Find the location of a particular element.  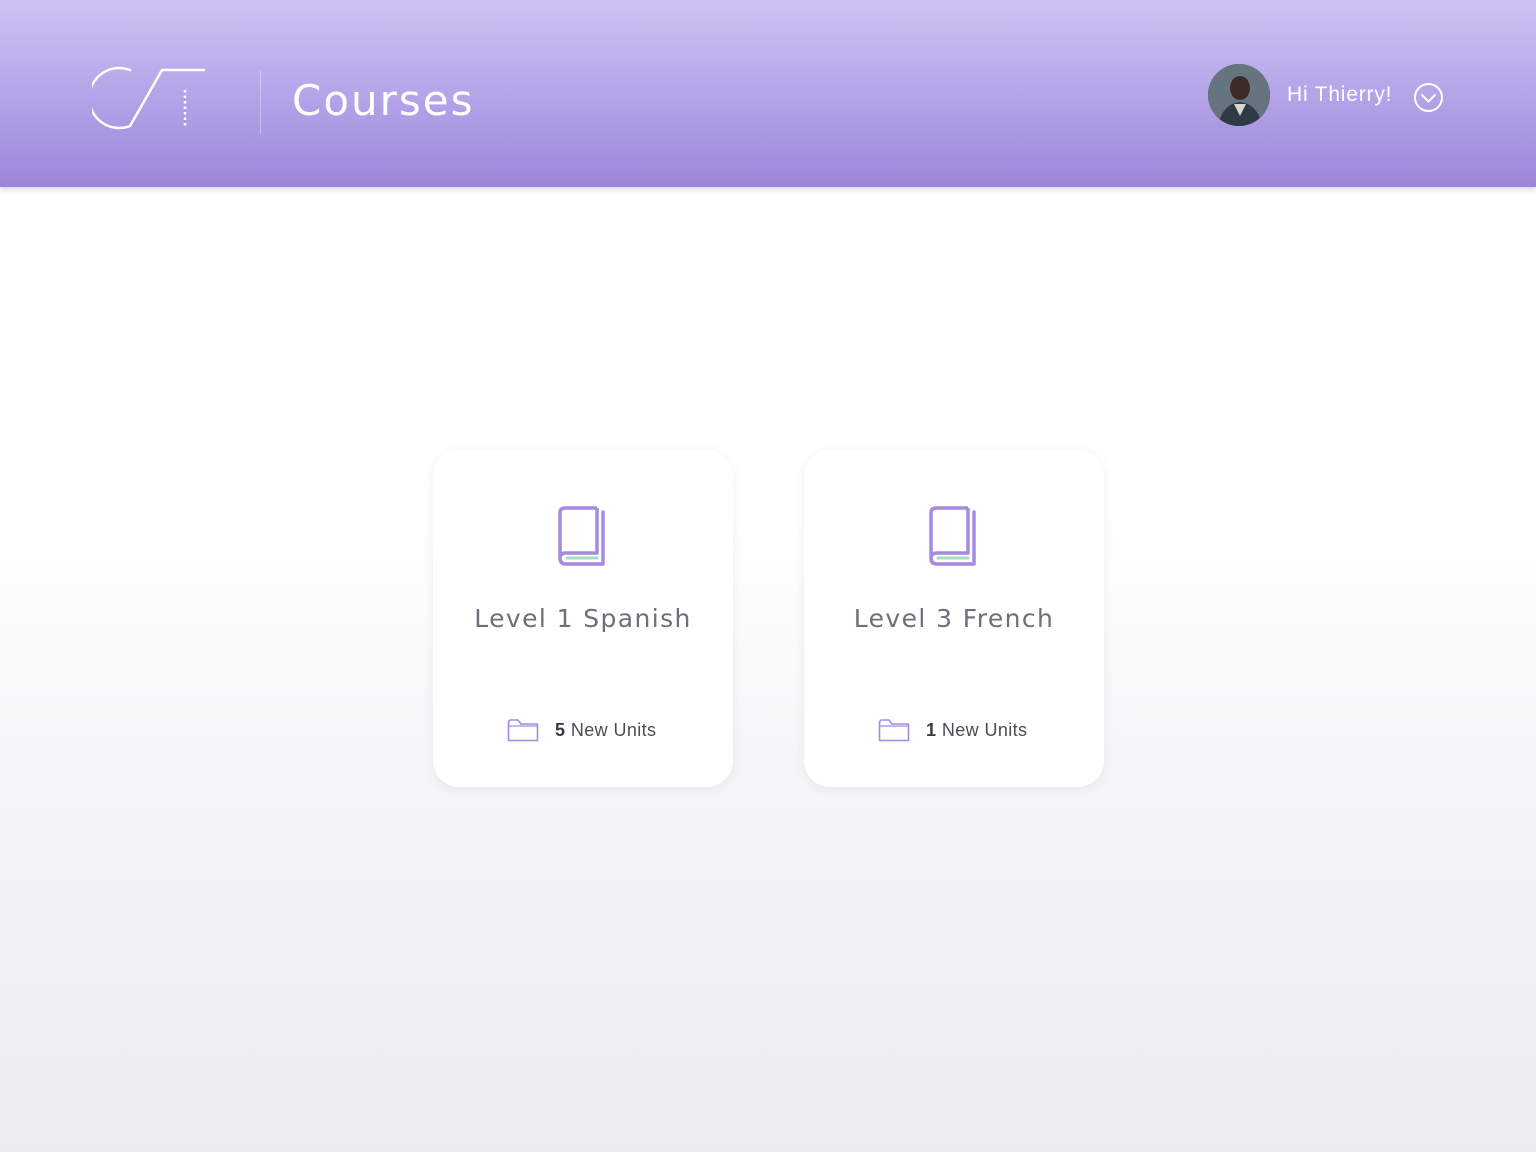

page-title: Courses is located at coordinates (383, 100).